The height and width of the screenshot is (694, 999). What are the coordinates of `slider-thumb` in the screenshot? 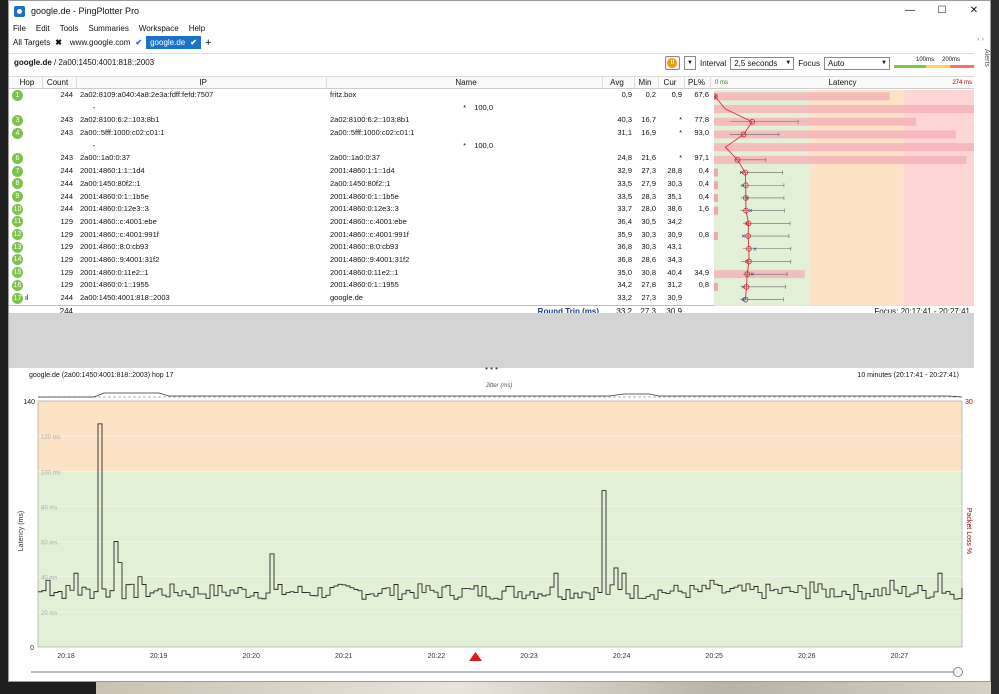 It's located at (958, 672).